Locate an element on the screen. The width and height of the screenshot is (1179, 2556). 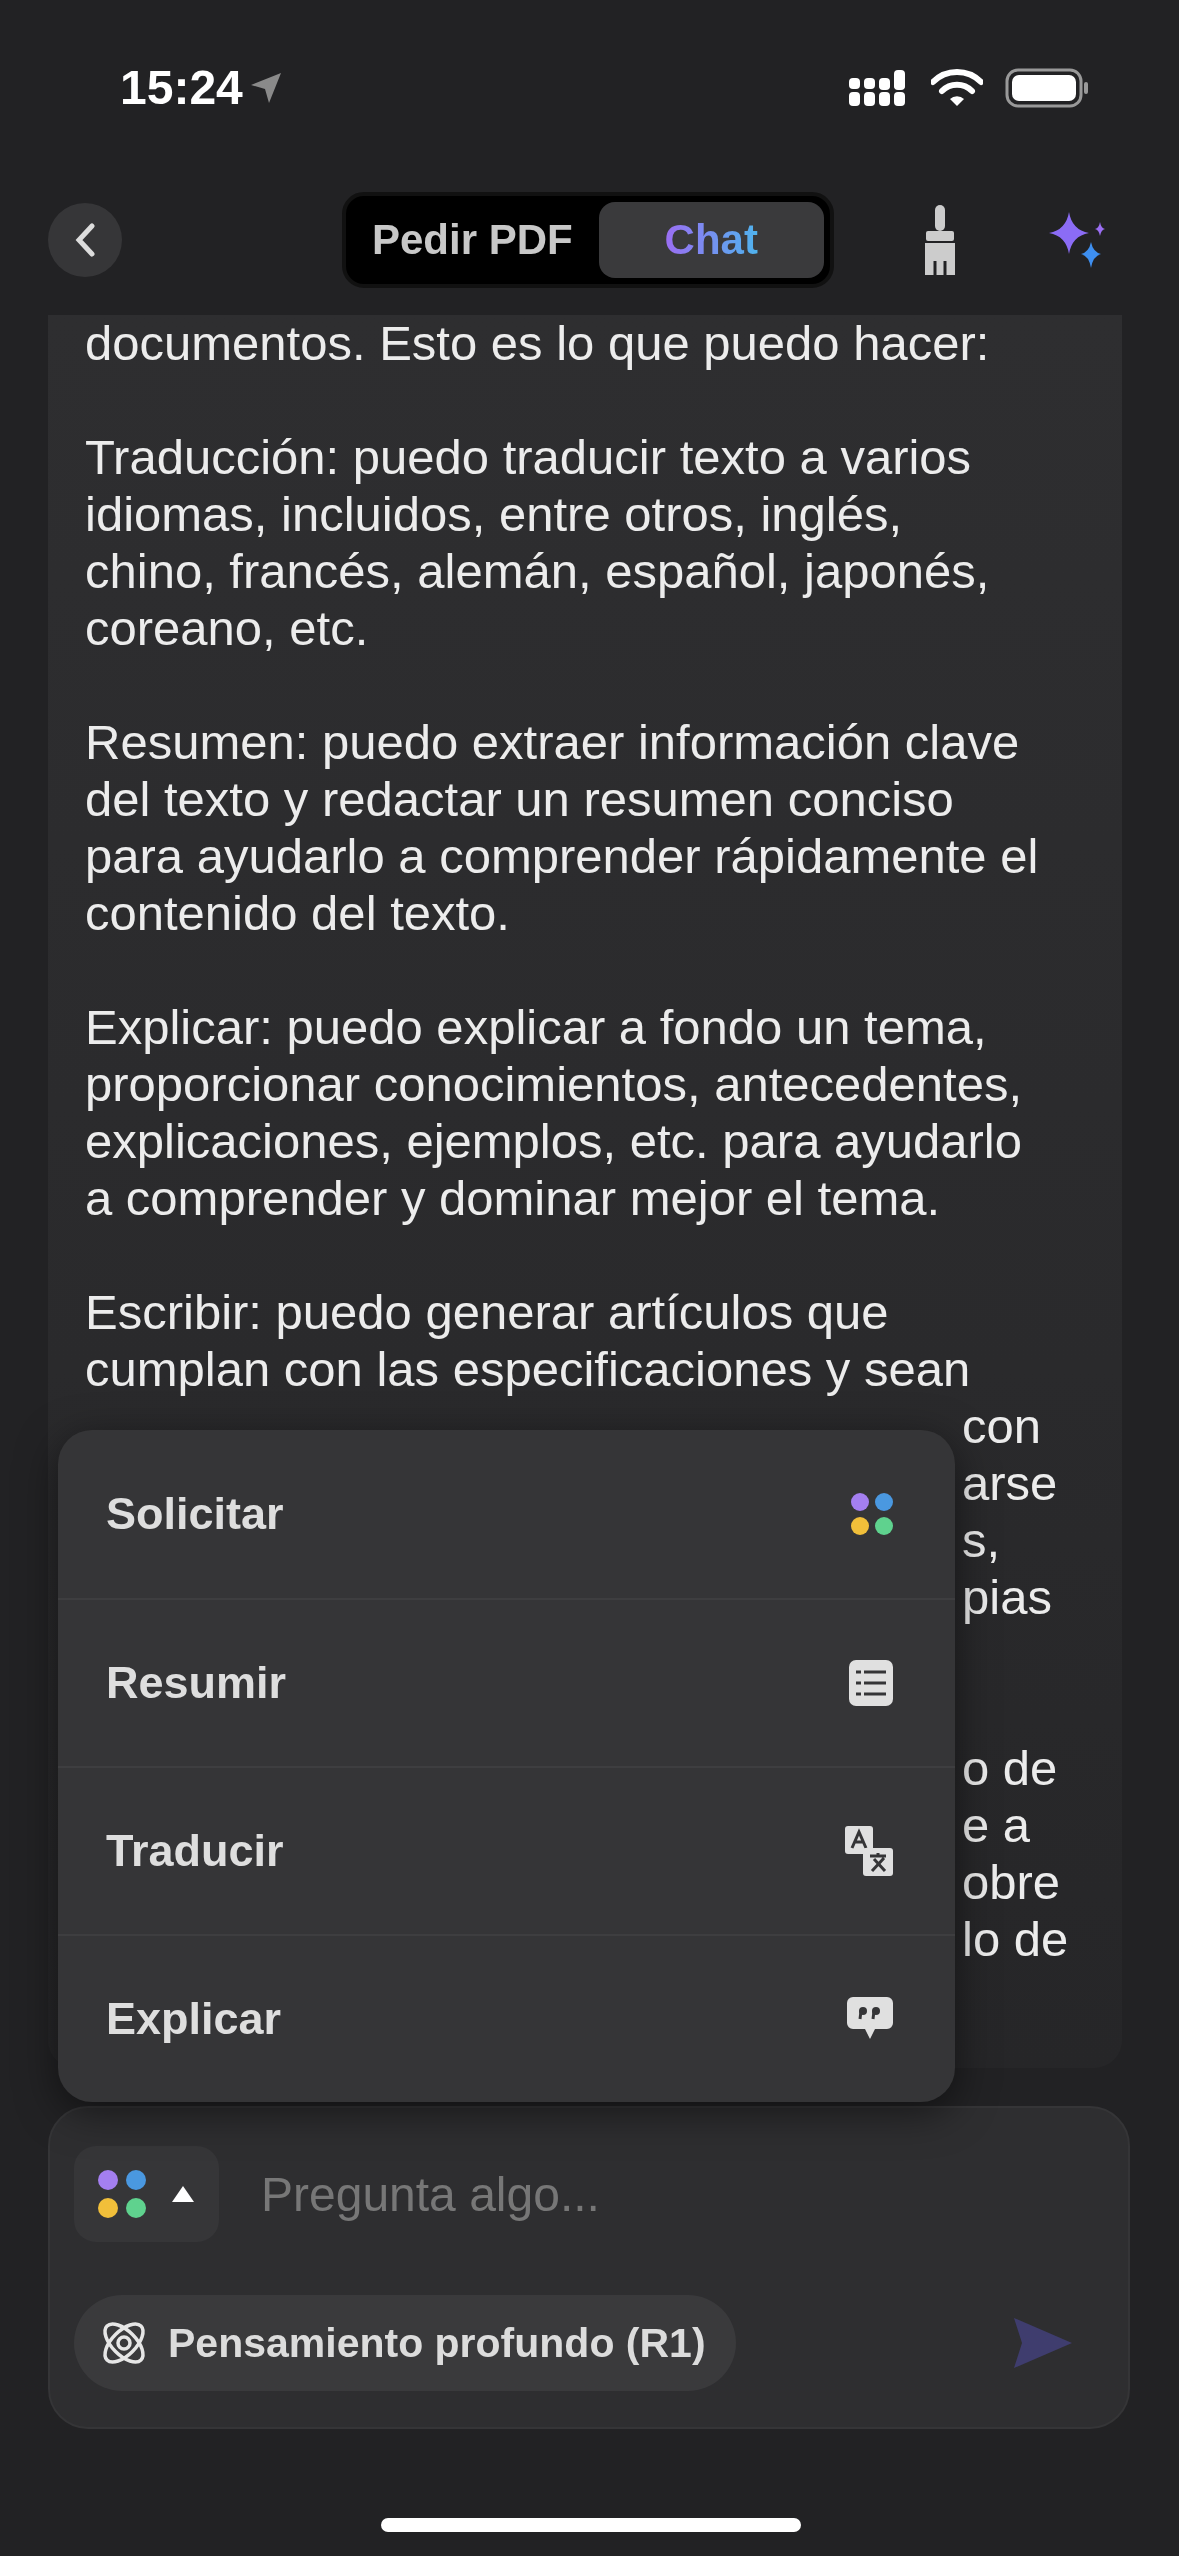
deep-thinking-chip: Pensamiento profundo (R1) is located at coordinates (405, 2343).